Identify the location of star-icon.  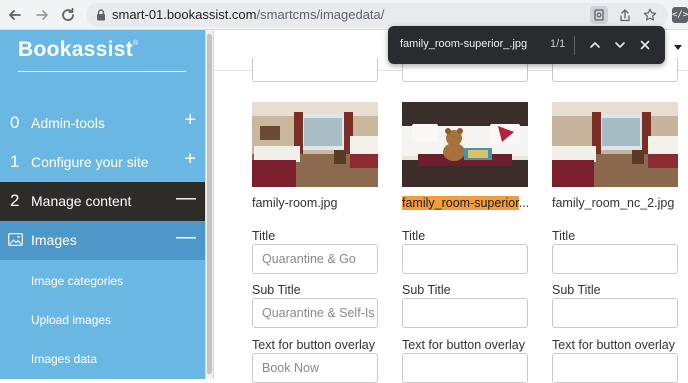
(650, 14).